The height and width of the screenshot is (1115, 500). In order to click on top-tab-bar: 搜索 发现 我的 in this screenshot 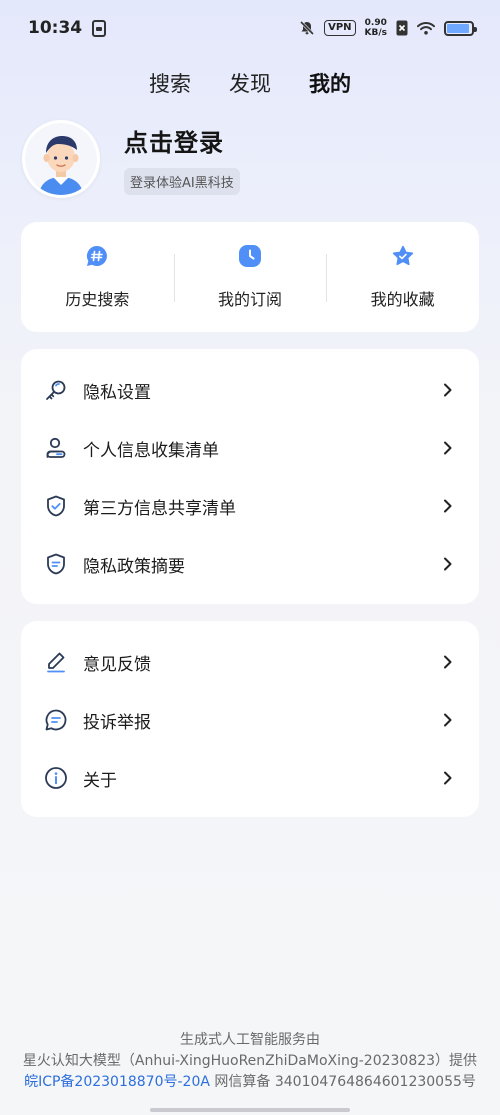, I will do `click(250, 83)`.